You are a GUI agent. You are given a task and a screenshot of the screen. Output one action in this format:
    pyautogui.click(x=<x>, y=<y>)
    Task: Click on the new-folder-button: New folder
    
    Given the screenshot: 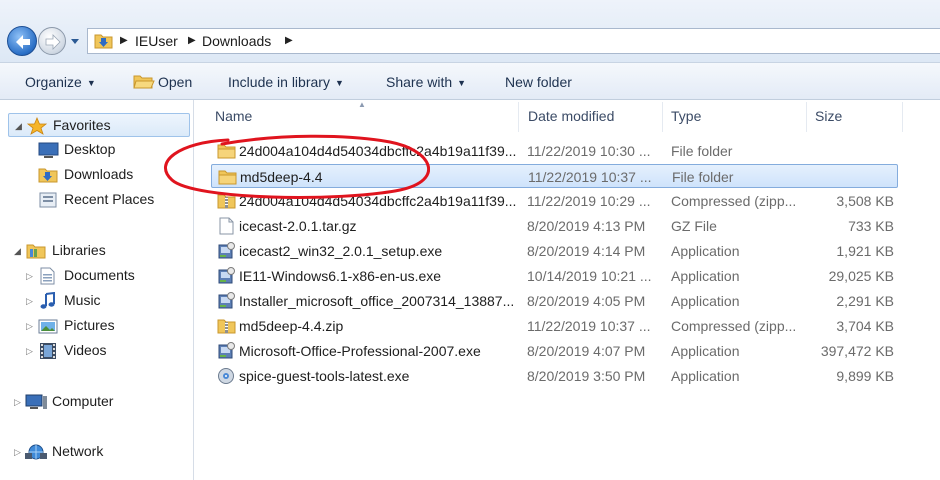 What is the action you would take?
    pyautogui.click(x=538, y=82)
    